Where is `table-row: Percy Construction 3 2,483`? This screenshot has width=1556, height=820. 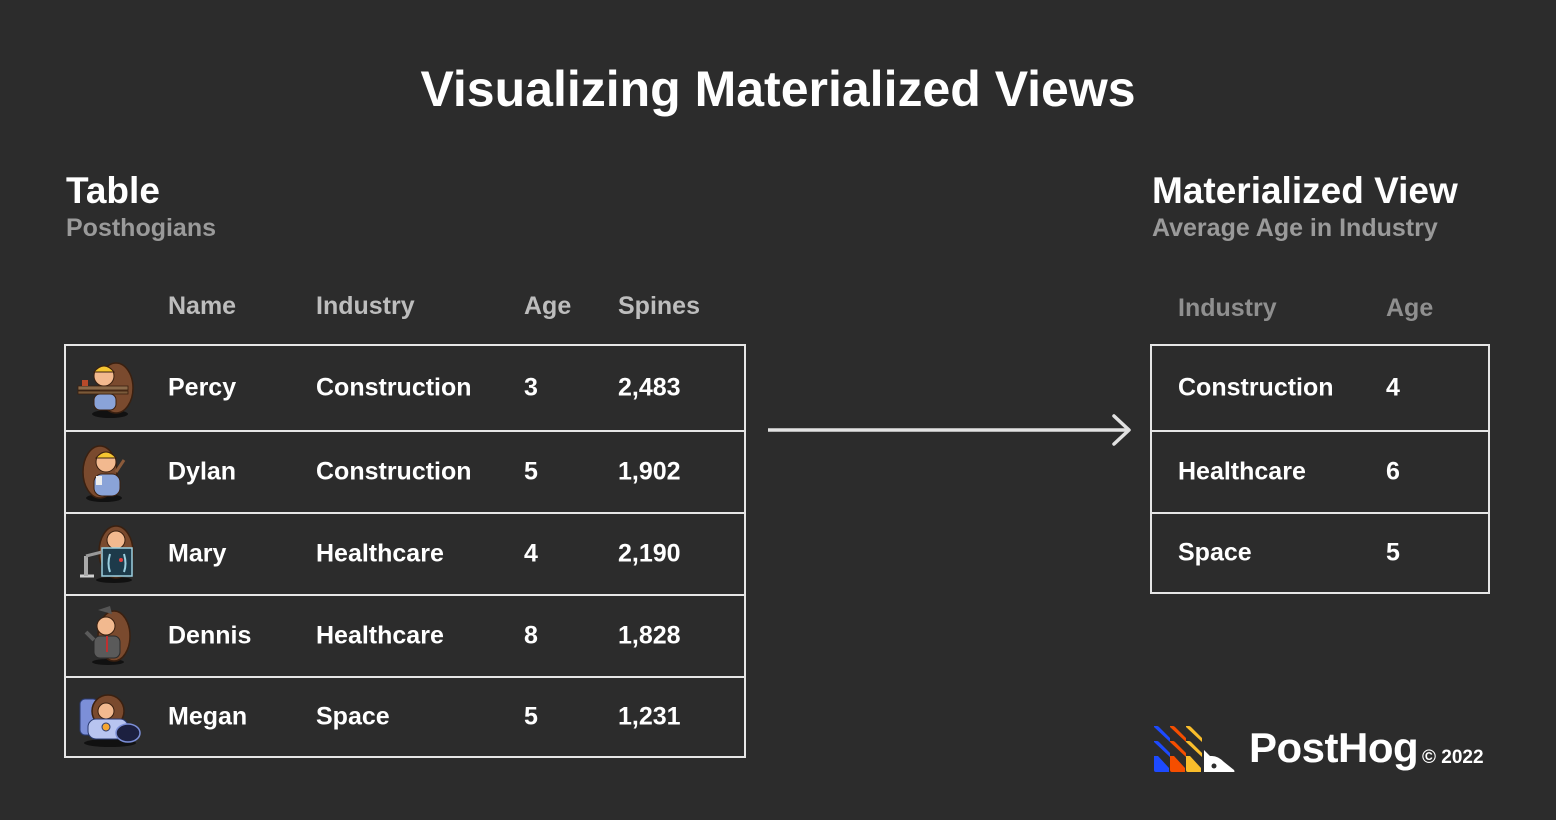 table-row: Percy Construction 3 2,483 is located at coordinates (405, 388).